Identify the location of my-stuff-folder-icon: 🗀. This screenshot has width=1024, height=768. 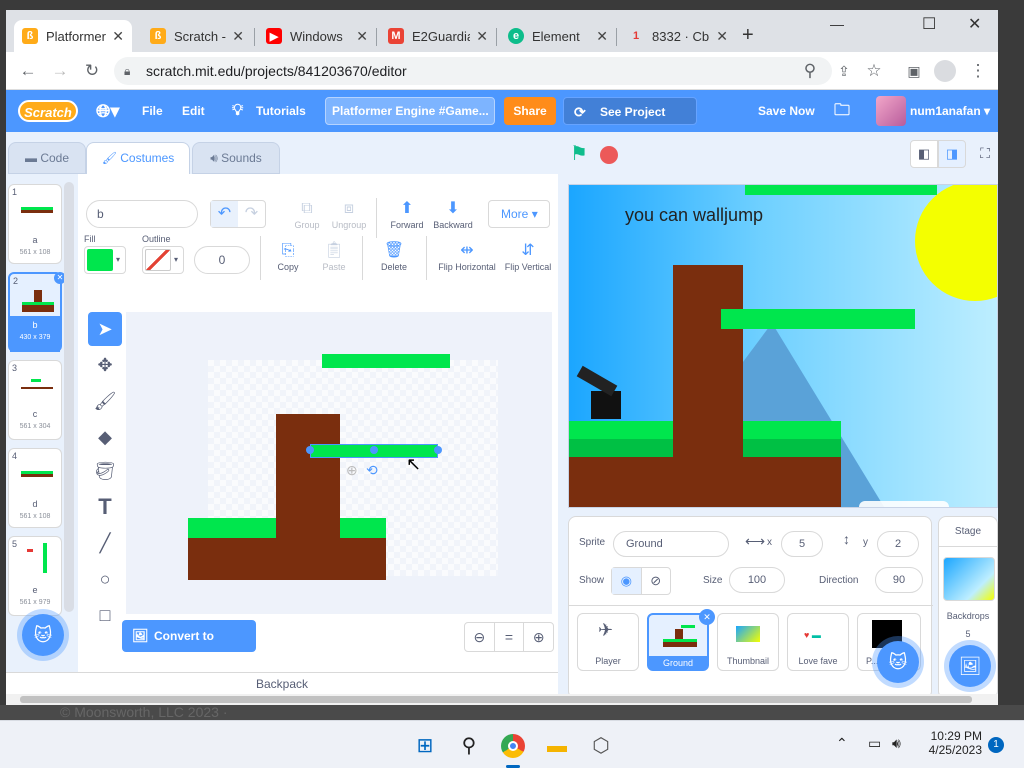
(842, 111).